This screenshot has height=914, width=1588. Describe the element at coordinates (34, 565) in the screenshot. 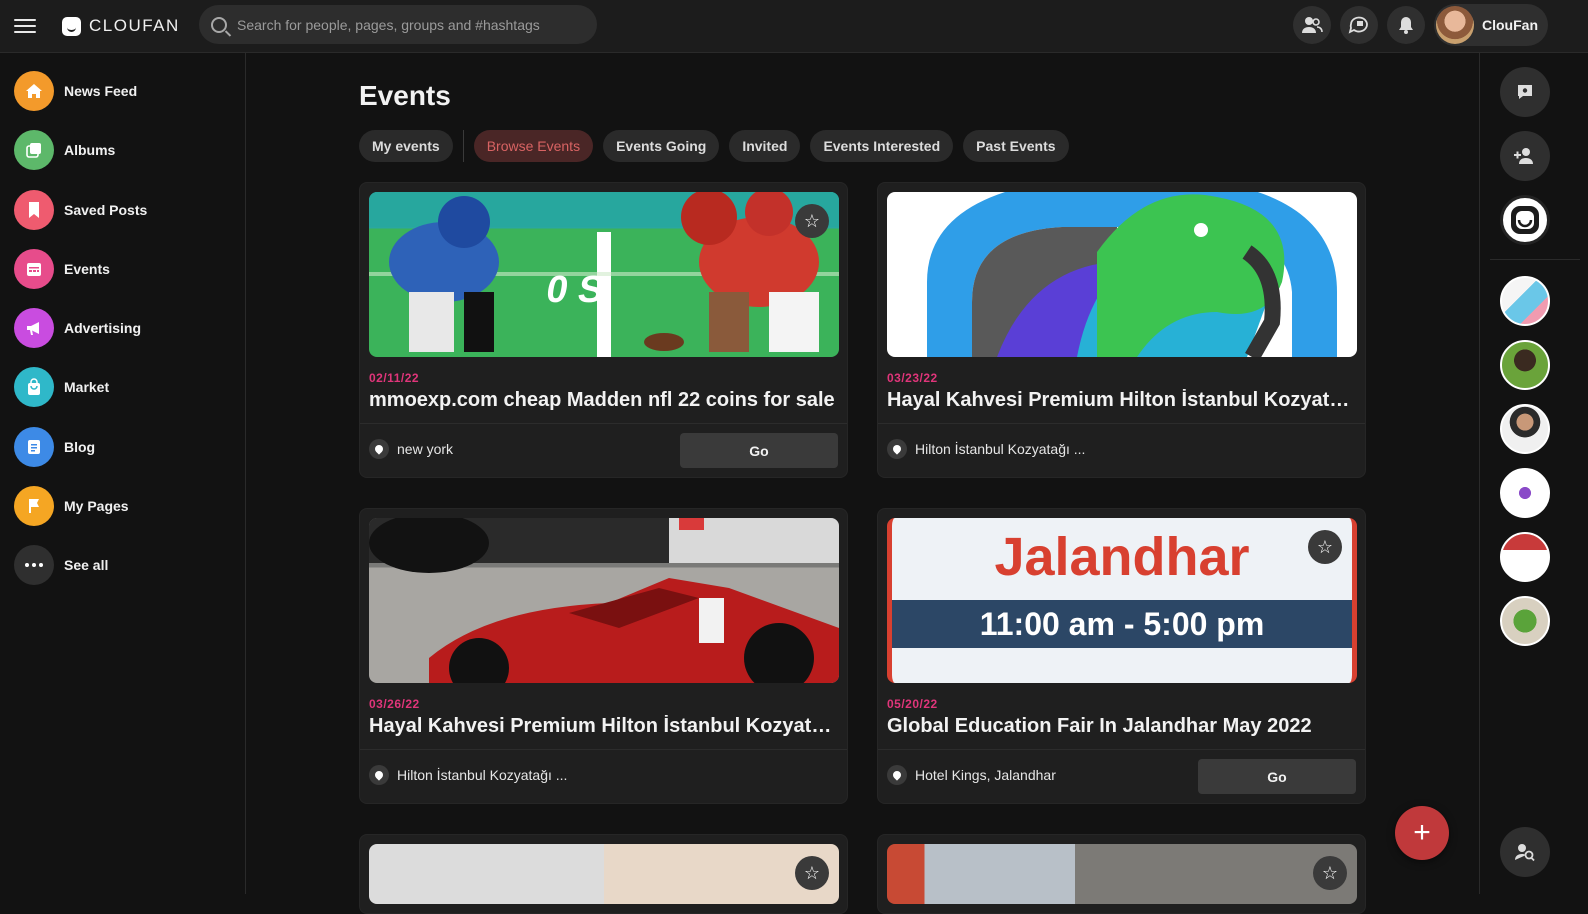

I see `more-icon` at that location.